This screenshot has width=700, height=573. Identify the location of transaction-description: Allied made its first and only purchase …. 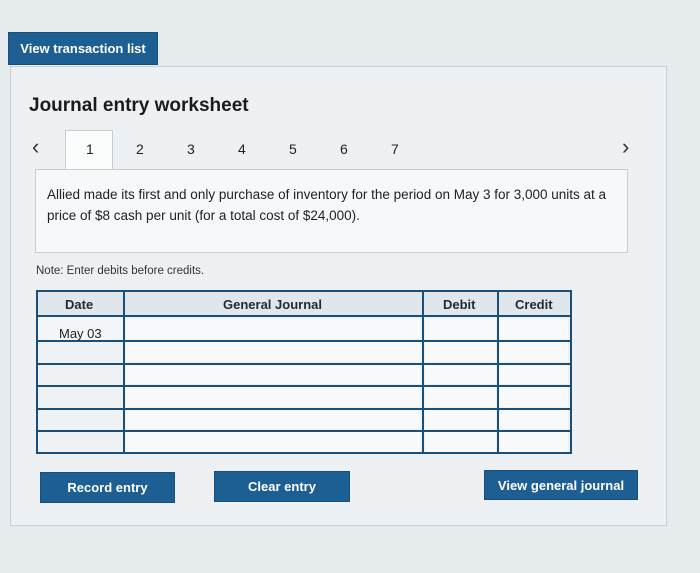
(331, 211).